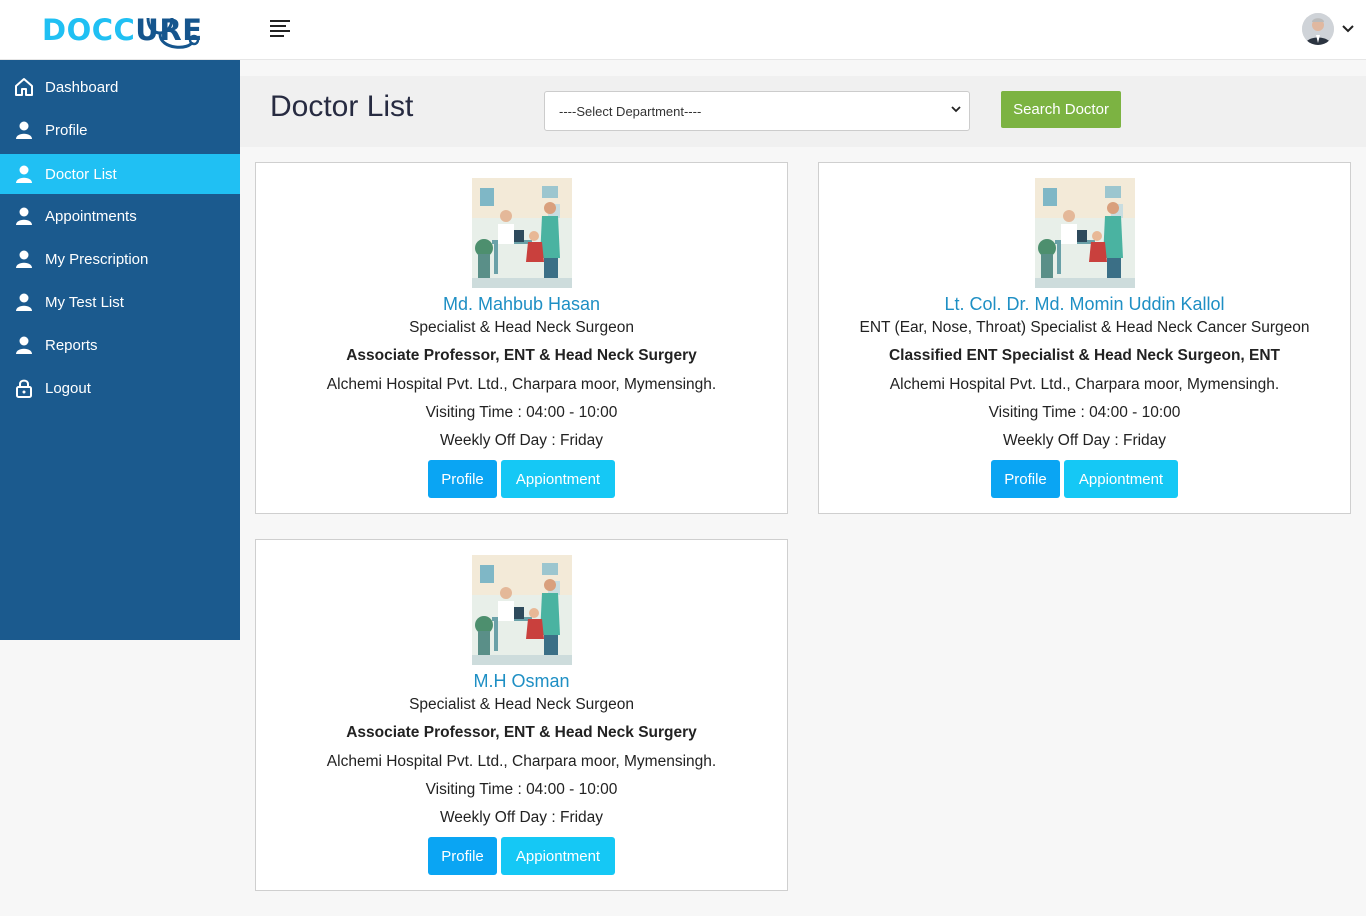 The image size is (1366, 916). What do you see at coordinates (521, 304) in the screenshot?
I see `doctor-name-link: Md. Mahbub Hasan` at bounding box center [521, 304].